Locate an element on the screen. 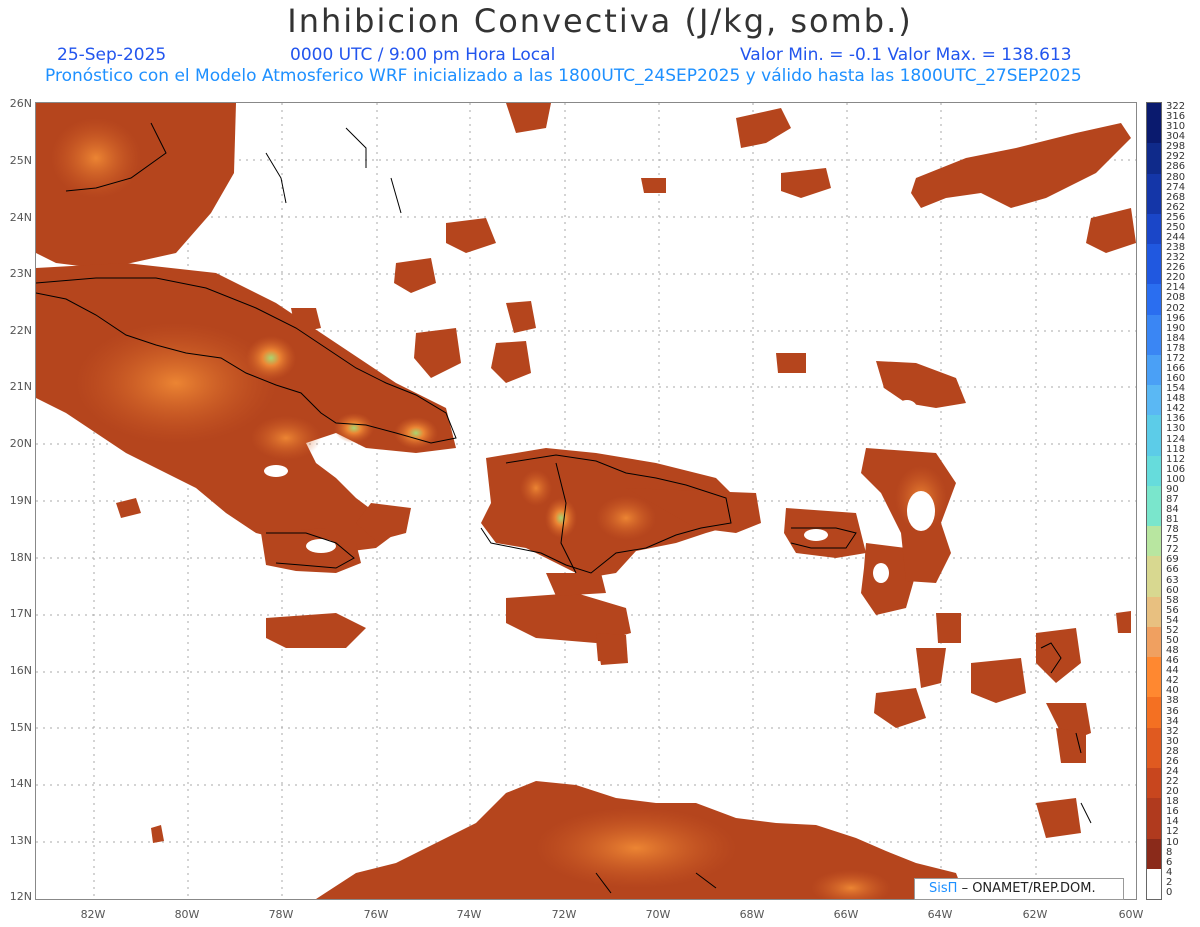  lon-label: 68W is located at coordinates (752, 914).